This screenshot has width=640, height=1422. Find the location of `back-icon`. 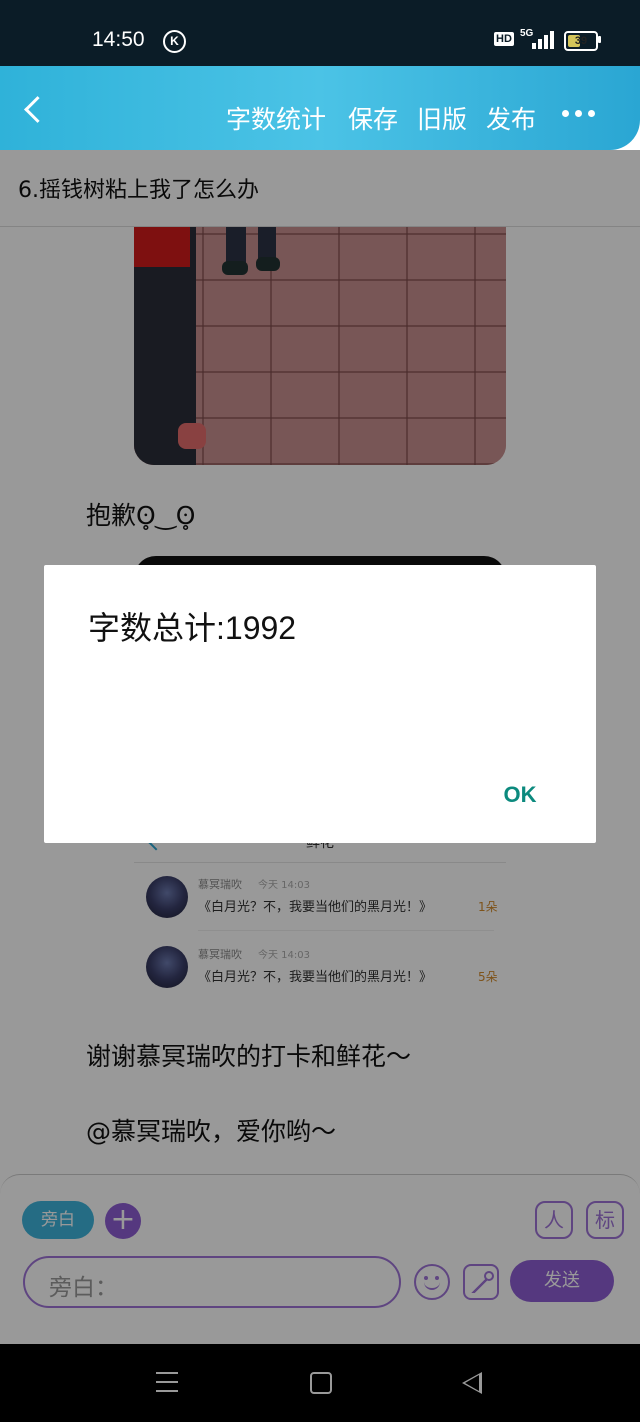

back-icon is located at coordinates (37, 109).